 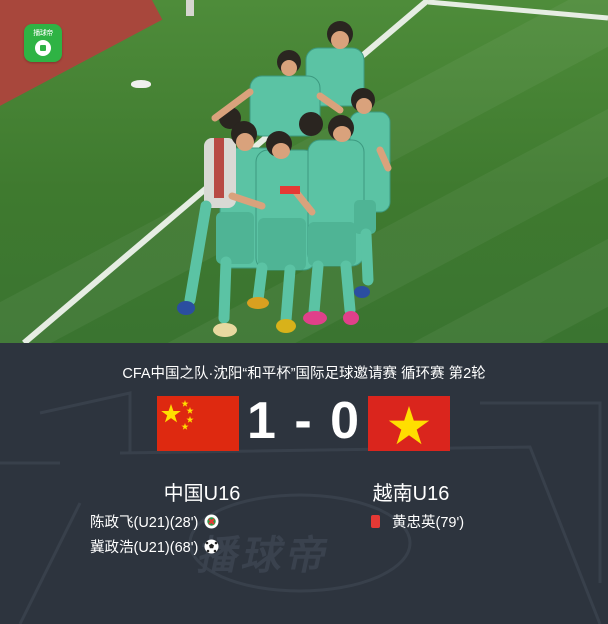 What do you see at coordinates (375, 521) in the screenshot?
I see `red-card-icon` at bounding box center [375, 521].